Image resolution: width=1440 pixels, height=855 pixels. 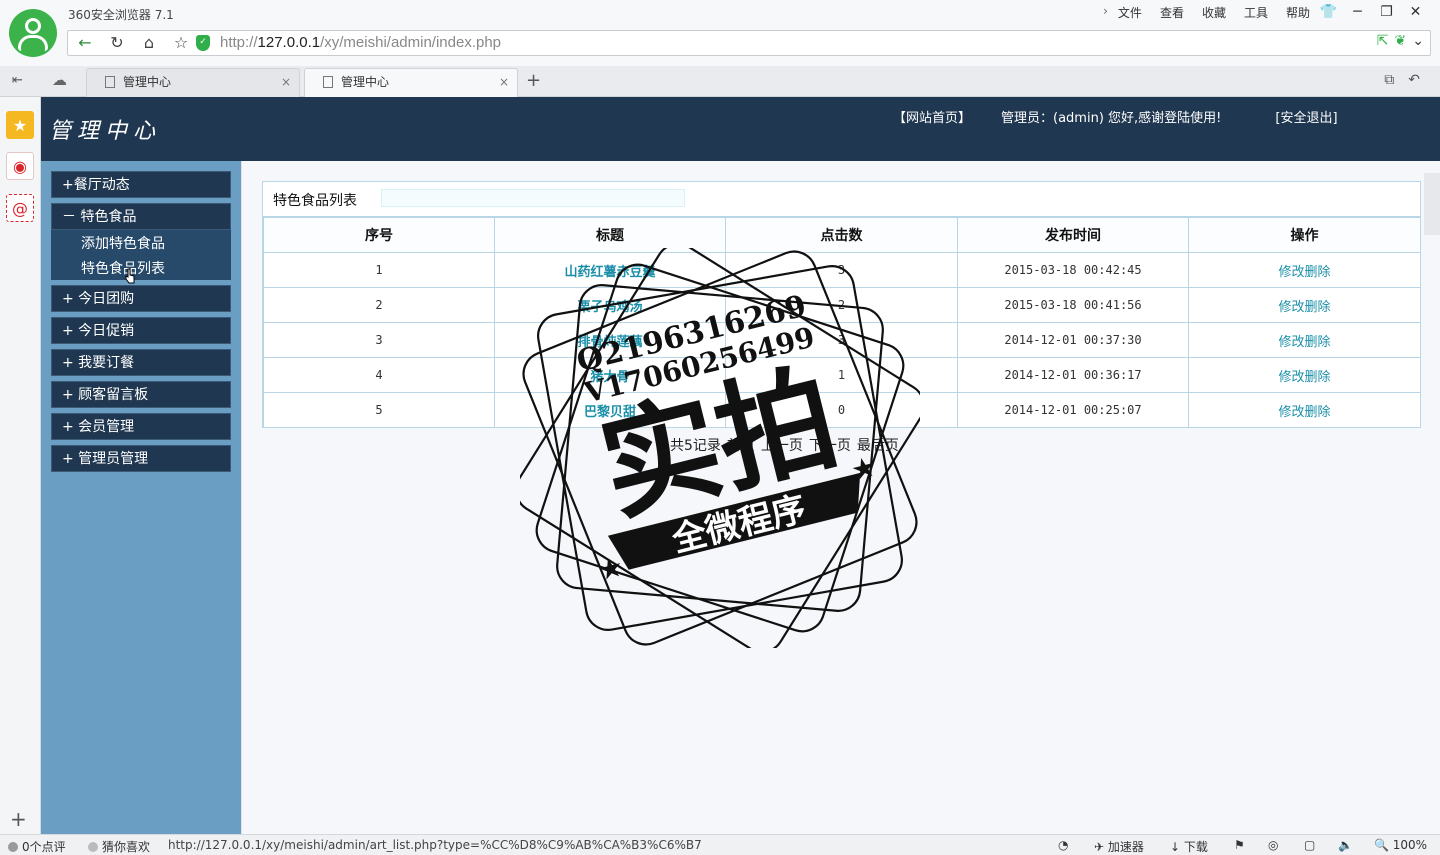 I want to click on row-clicks: 3, so click(x=841, y=340).